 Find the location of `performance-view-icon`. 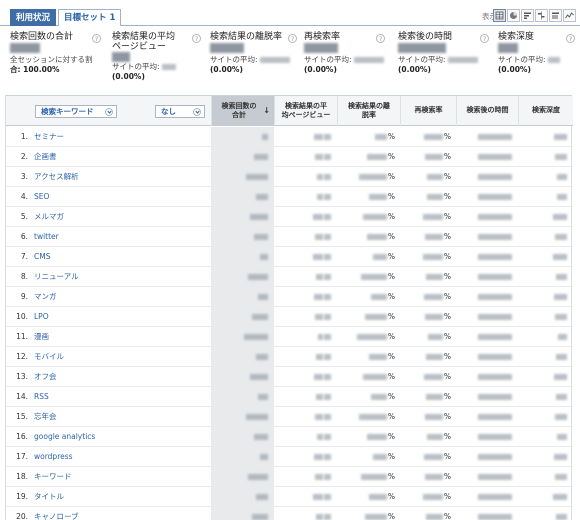

performance-view-icon is located at coordinates (527, 15).